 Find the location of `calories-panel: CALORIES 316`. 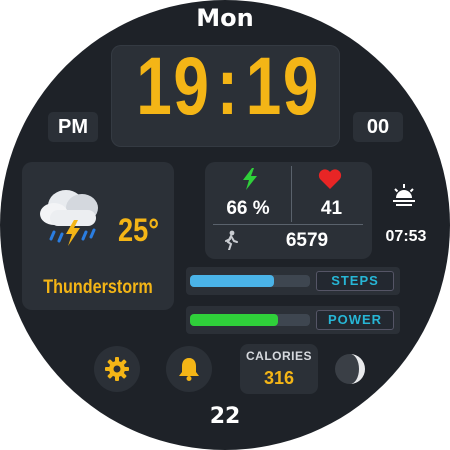

calories-panel: CALORIES 316 is located at coordinates (279, 369).